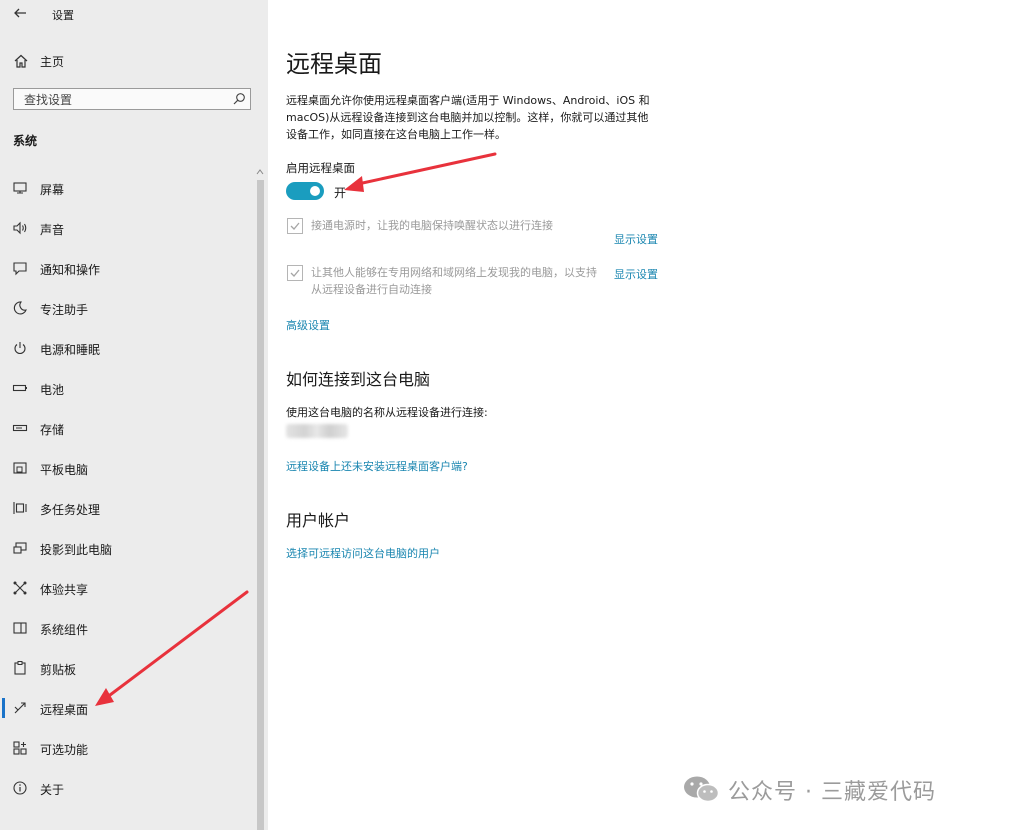 The width and height of the screenshot is (1024, 830). I want to click on discoverable-checkbox, so click(295, 273).